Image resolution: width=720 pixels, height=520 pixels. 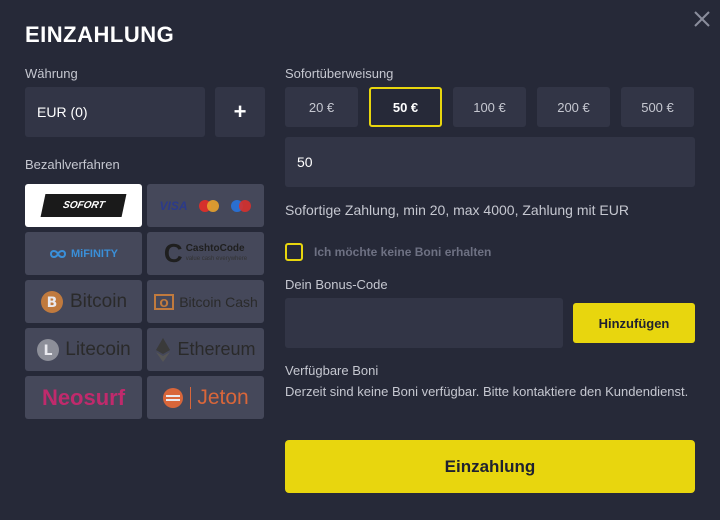 What do you see at coordinates (218, 301) in the screenshot?
I see `bitcoin-cash-label: Bitcoin Cash` at bounding box center [218, 301].